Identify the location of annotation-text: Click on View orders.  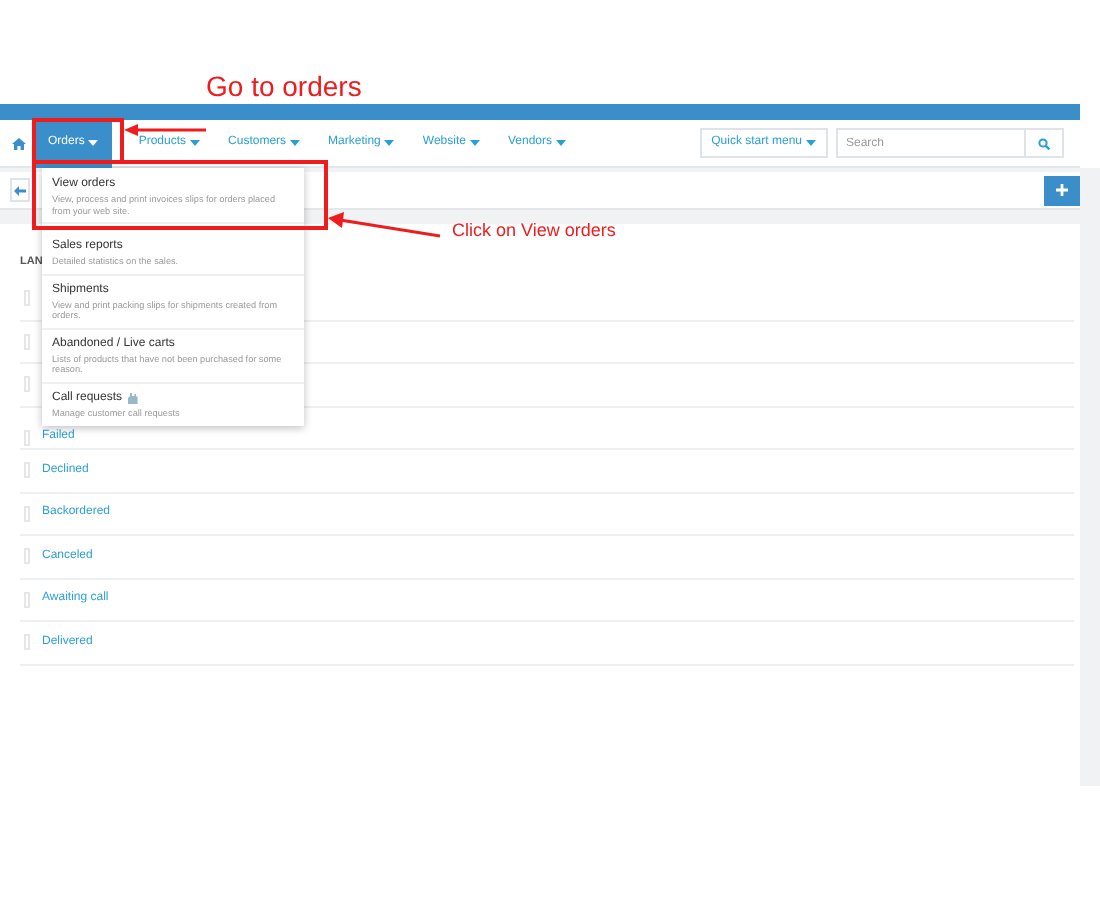
(534, 231).